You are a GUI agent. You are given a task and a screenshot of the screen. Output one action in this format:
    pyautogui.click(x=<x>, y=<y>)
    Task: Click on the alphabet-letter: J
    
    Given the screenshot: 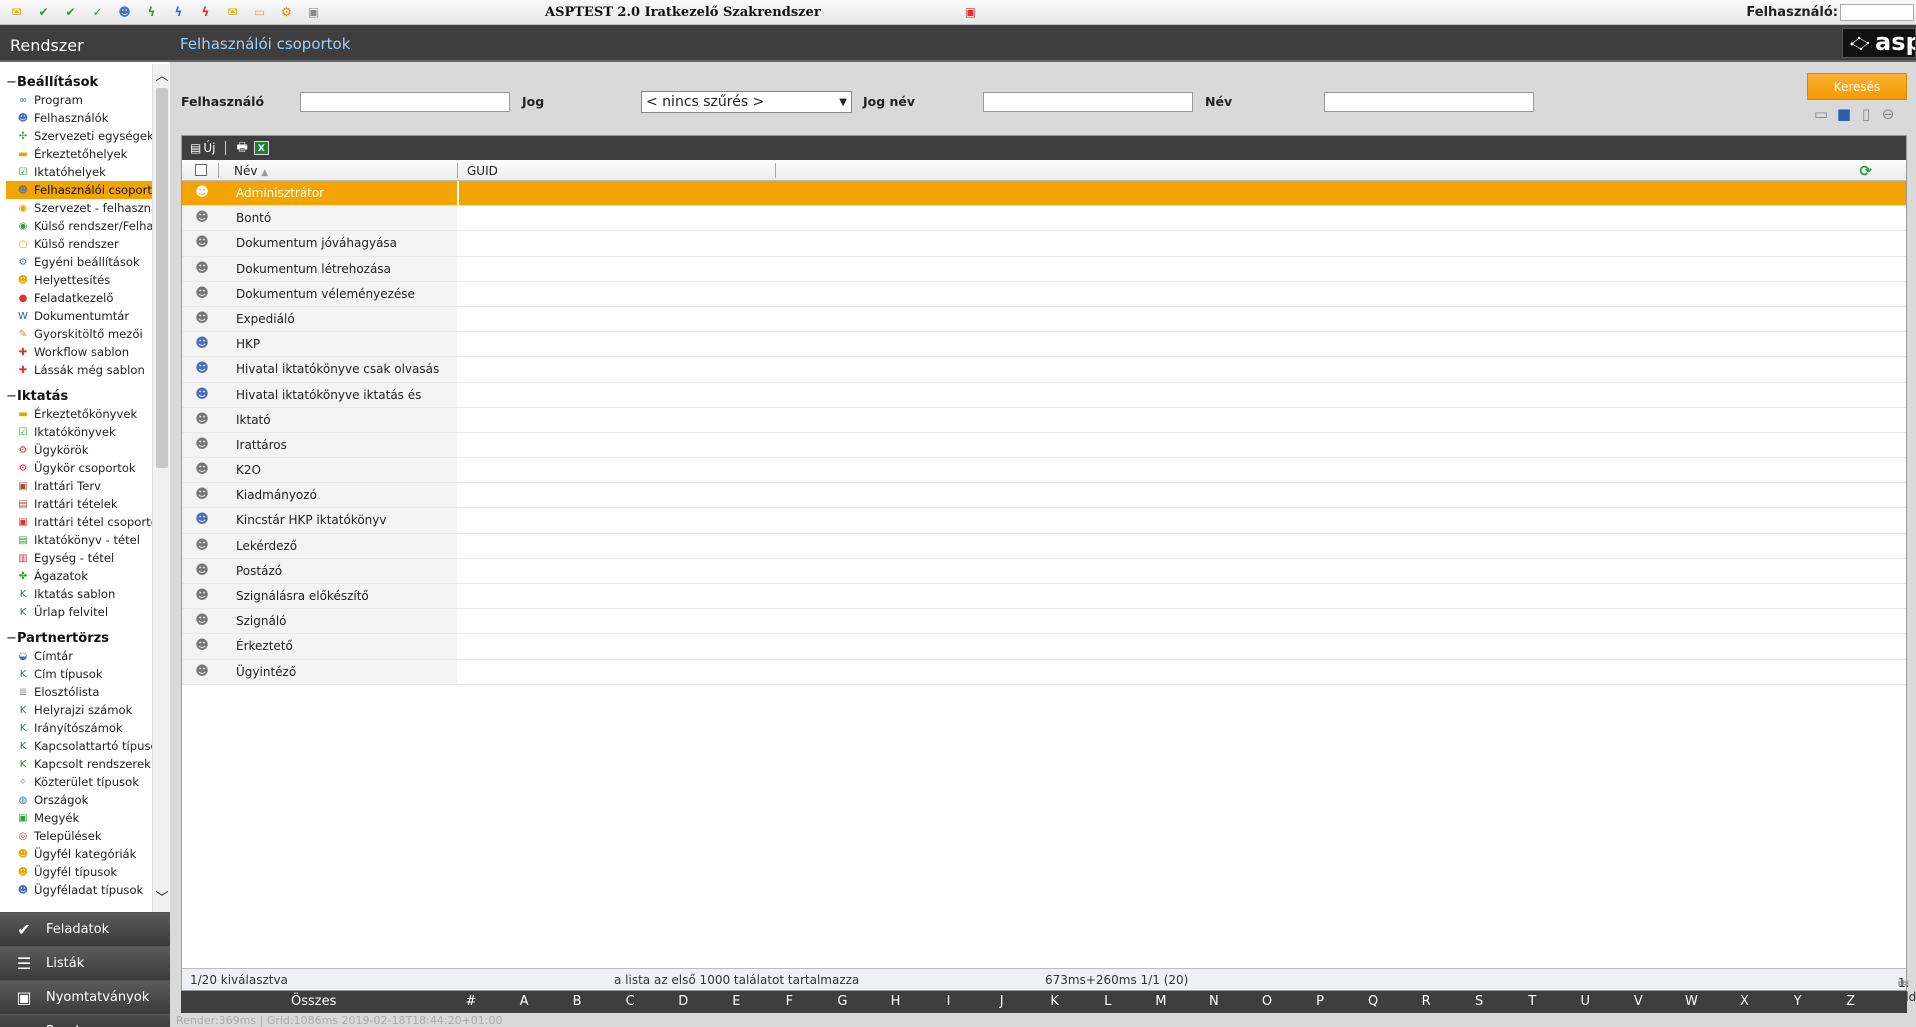 What is the action you would take?
    pyautogui.click(x=1002, y=1001)
    